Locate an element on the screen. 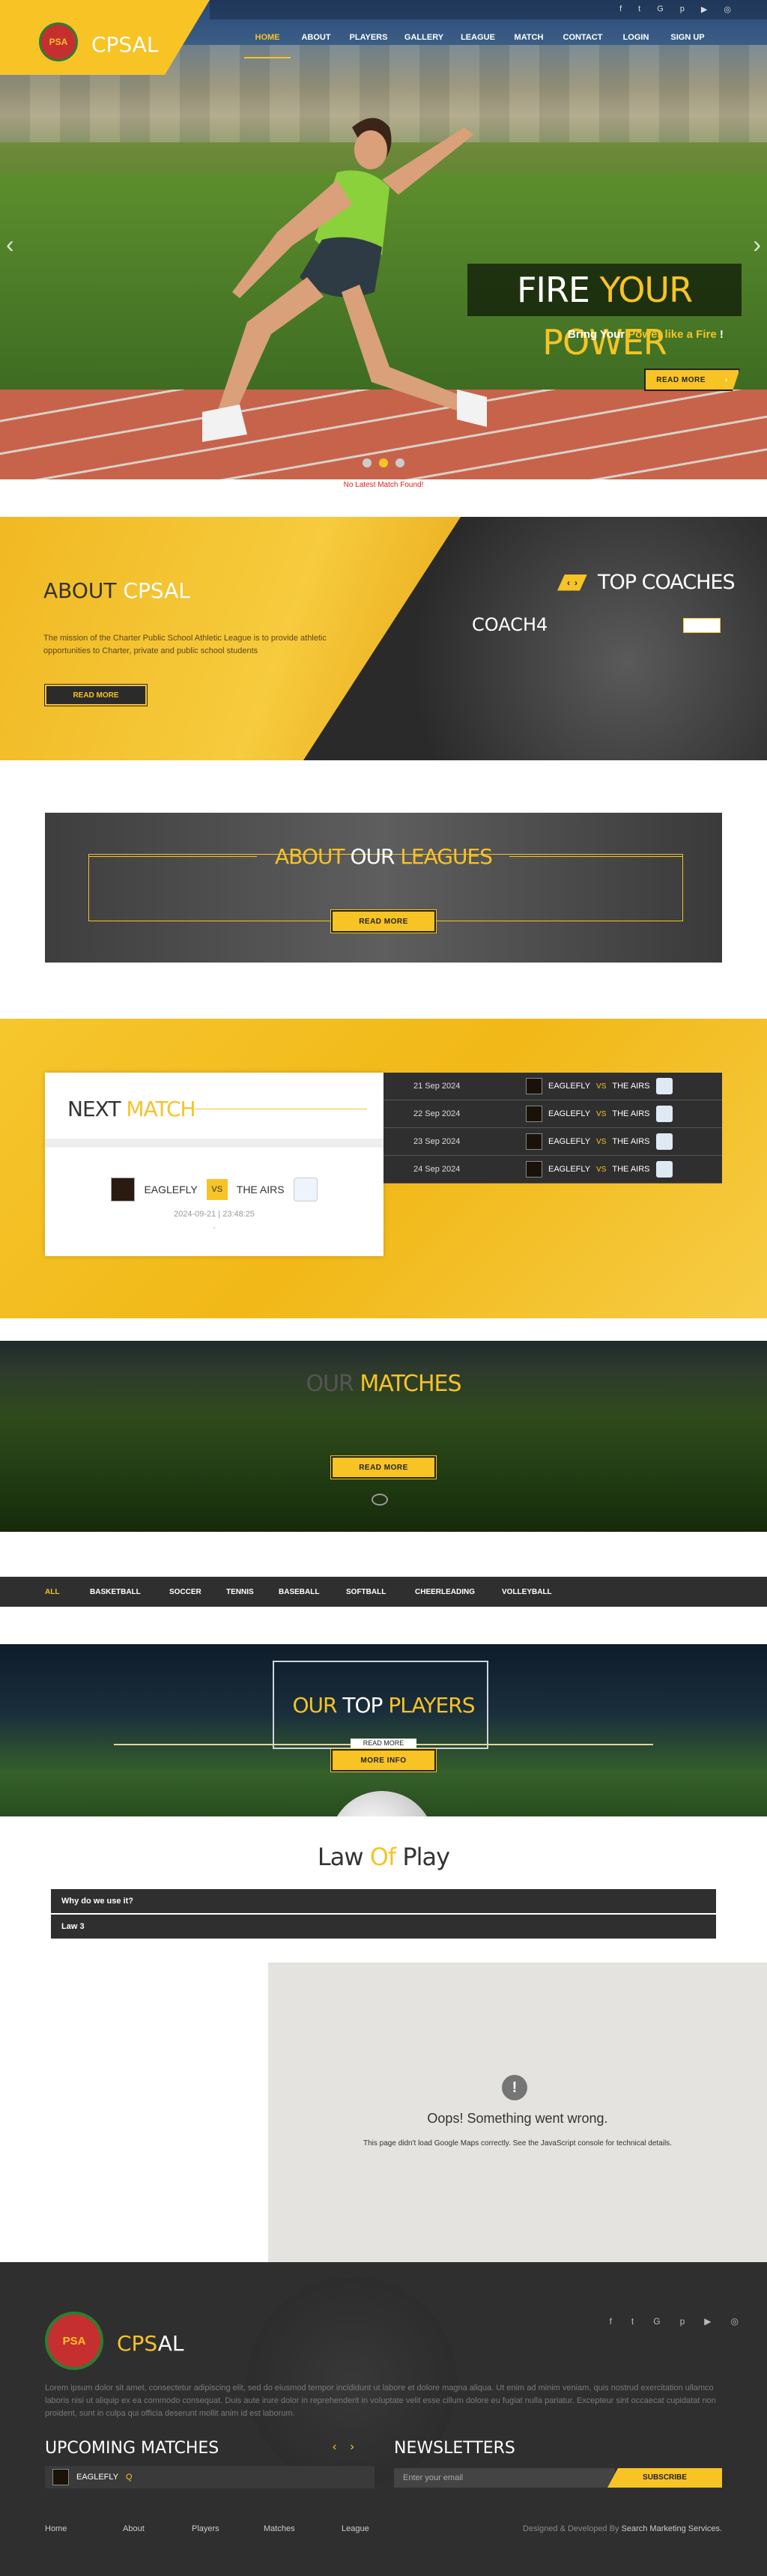 Image resolution: width=767 pixels, height=2576 pixels. nav-players: PLAYERS is located at coordinates (368, 43).